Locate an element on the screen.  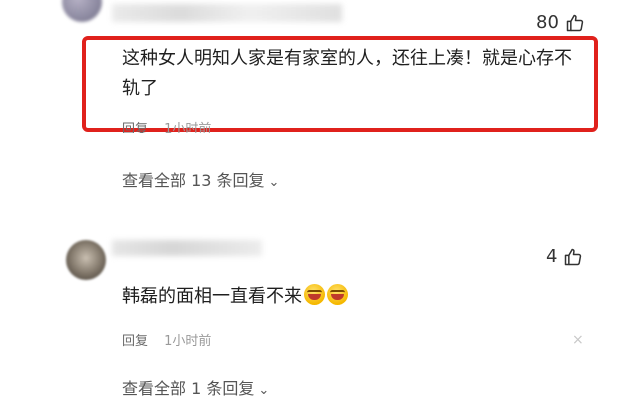
comment-text-row: 韩磊的面相一直看不来 is located at coordinates (235, 297).